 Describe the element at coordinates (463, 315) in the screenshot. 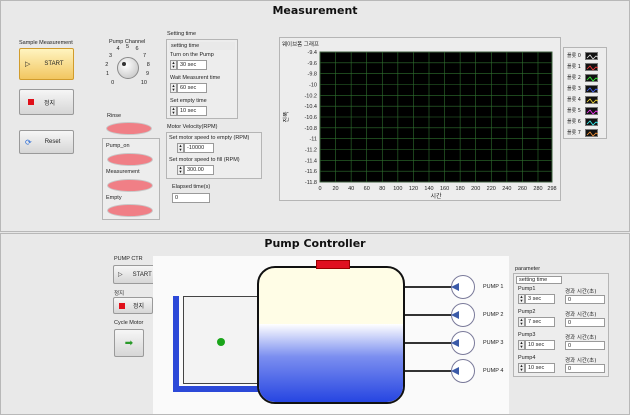

I see `pump-2-icon` at that location.